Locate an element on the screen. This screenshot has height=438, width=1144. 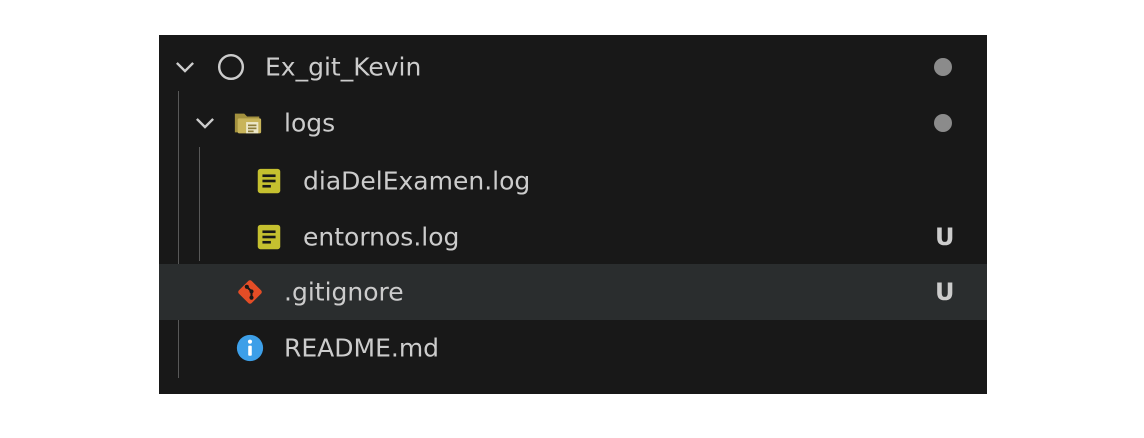
folder-icon is located at coordinates (248, 123).